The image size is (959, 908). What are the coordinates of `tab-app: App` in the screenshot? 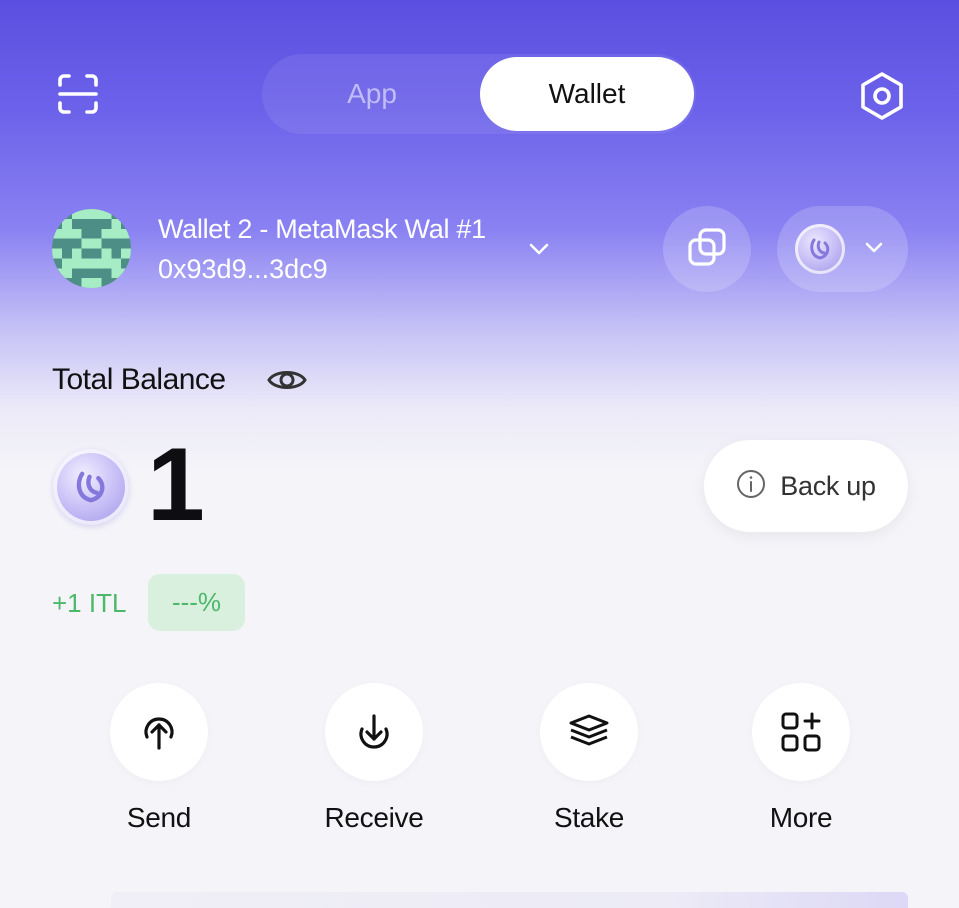 It's located at (372, 94).